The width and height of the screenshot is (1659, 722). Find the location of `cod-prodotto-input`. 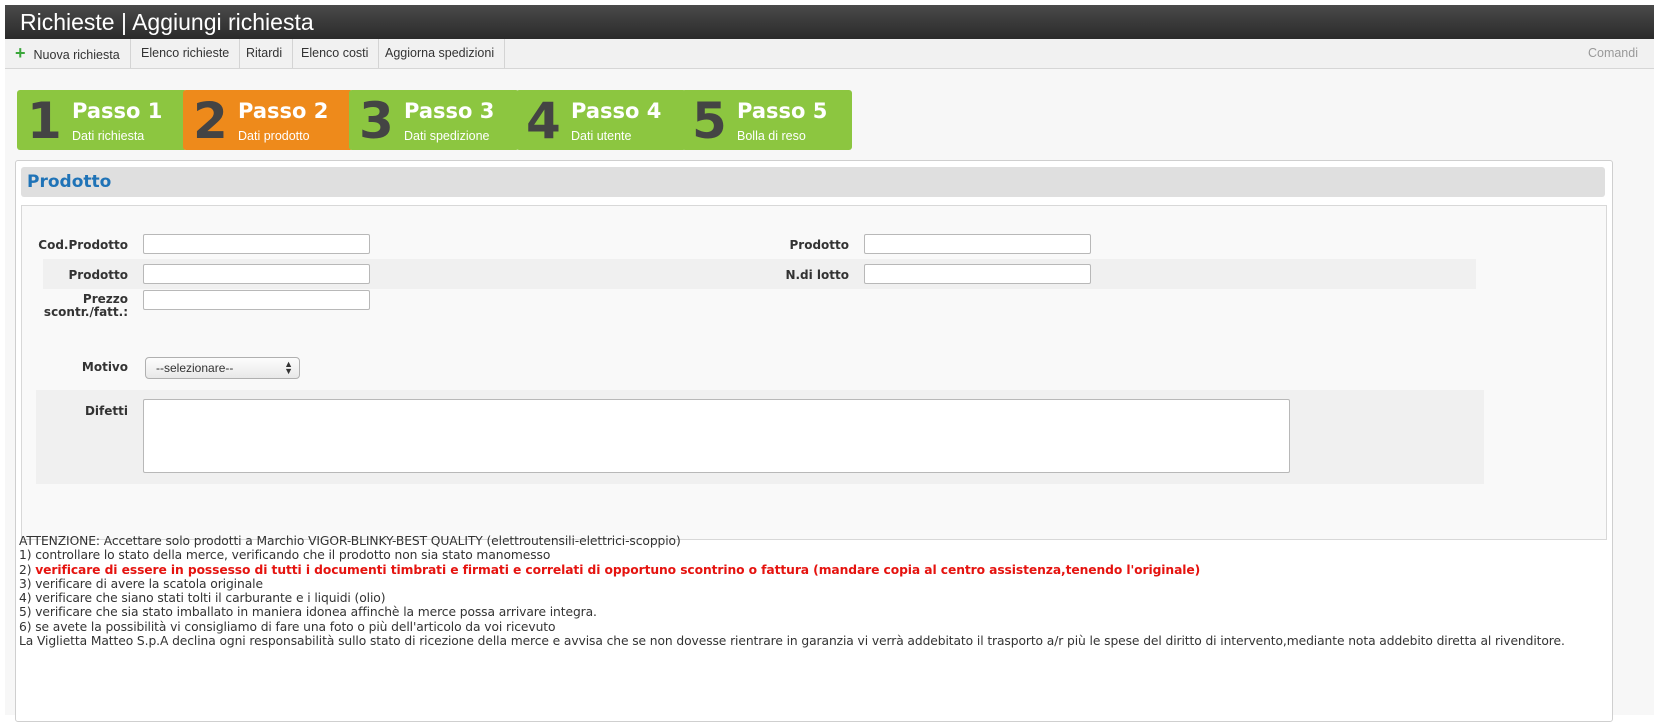

cod-prodotto-input is located at coordinates (256, 244).